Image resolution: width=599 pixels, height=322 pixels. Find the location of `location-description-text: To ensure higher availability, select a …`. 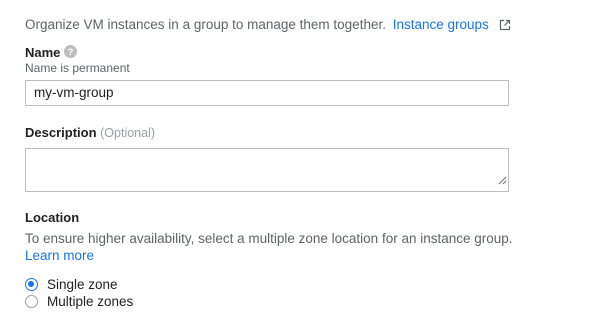

location-description-text: To ensure higher availability, select a … is located at coordinates (269, 238).